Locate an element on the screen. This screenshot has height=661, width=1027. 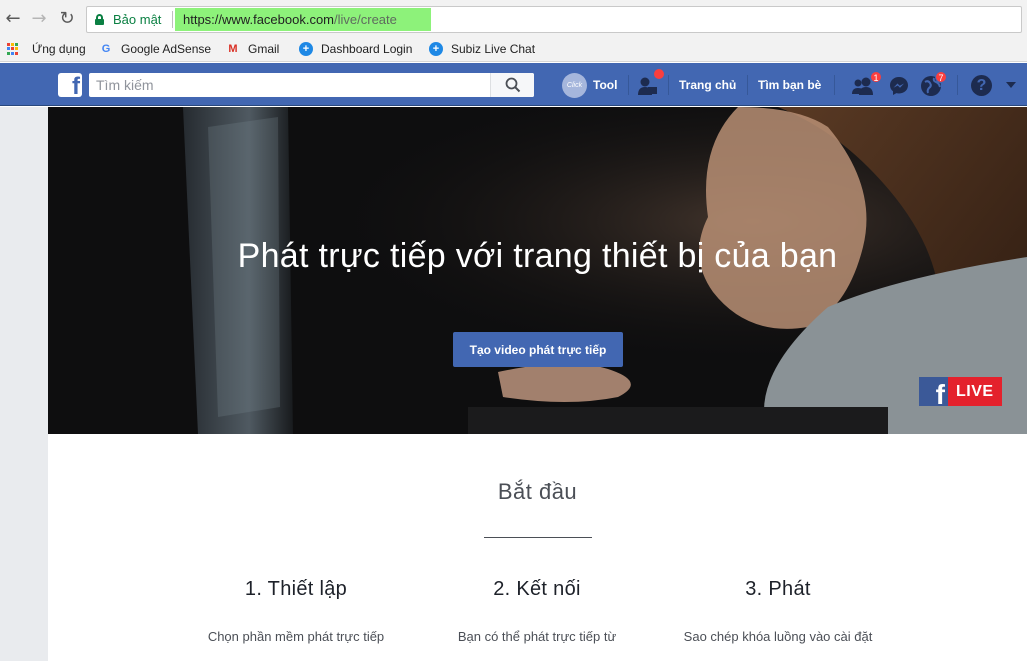
create-live-video-button: Tạo video phát trực tiếp is located at coordinates (538, 349).